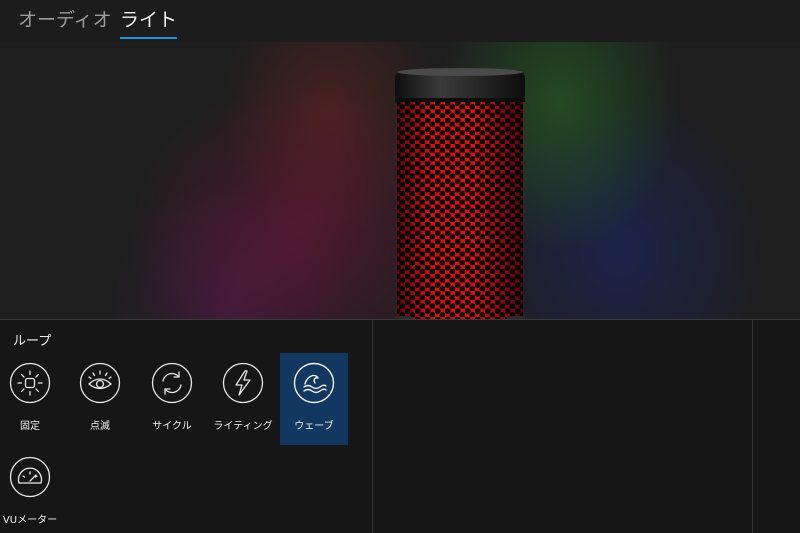  I want to click on tab-light-label: ライト, so click(149, 20).